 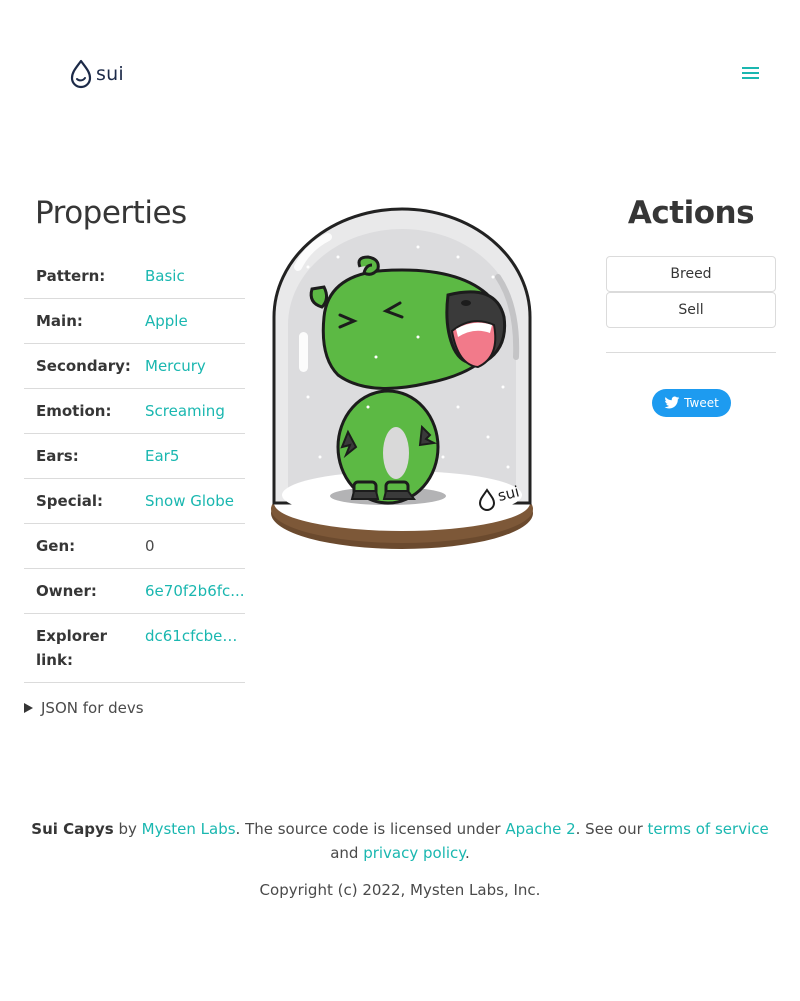 What do you see at coordinates (701, 403) in the screenshot?
I see `tweet-label: Tweet` at bounding box center [701, 403].